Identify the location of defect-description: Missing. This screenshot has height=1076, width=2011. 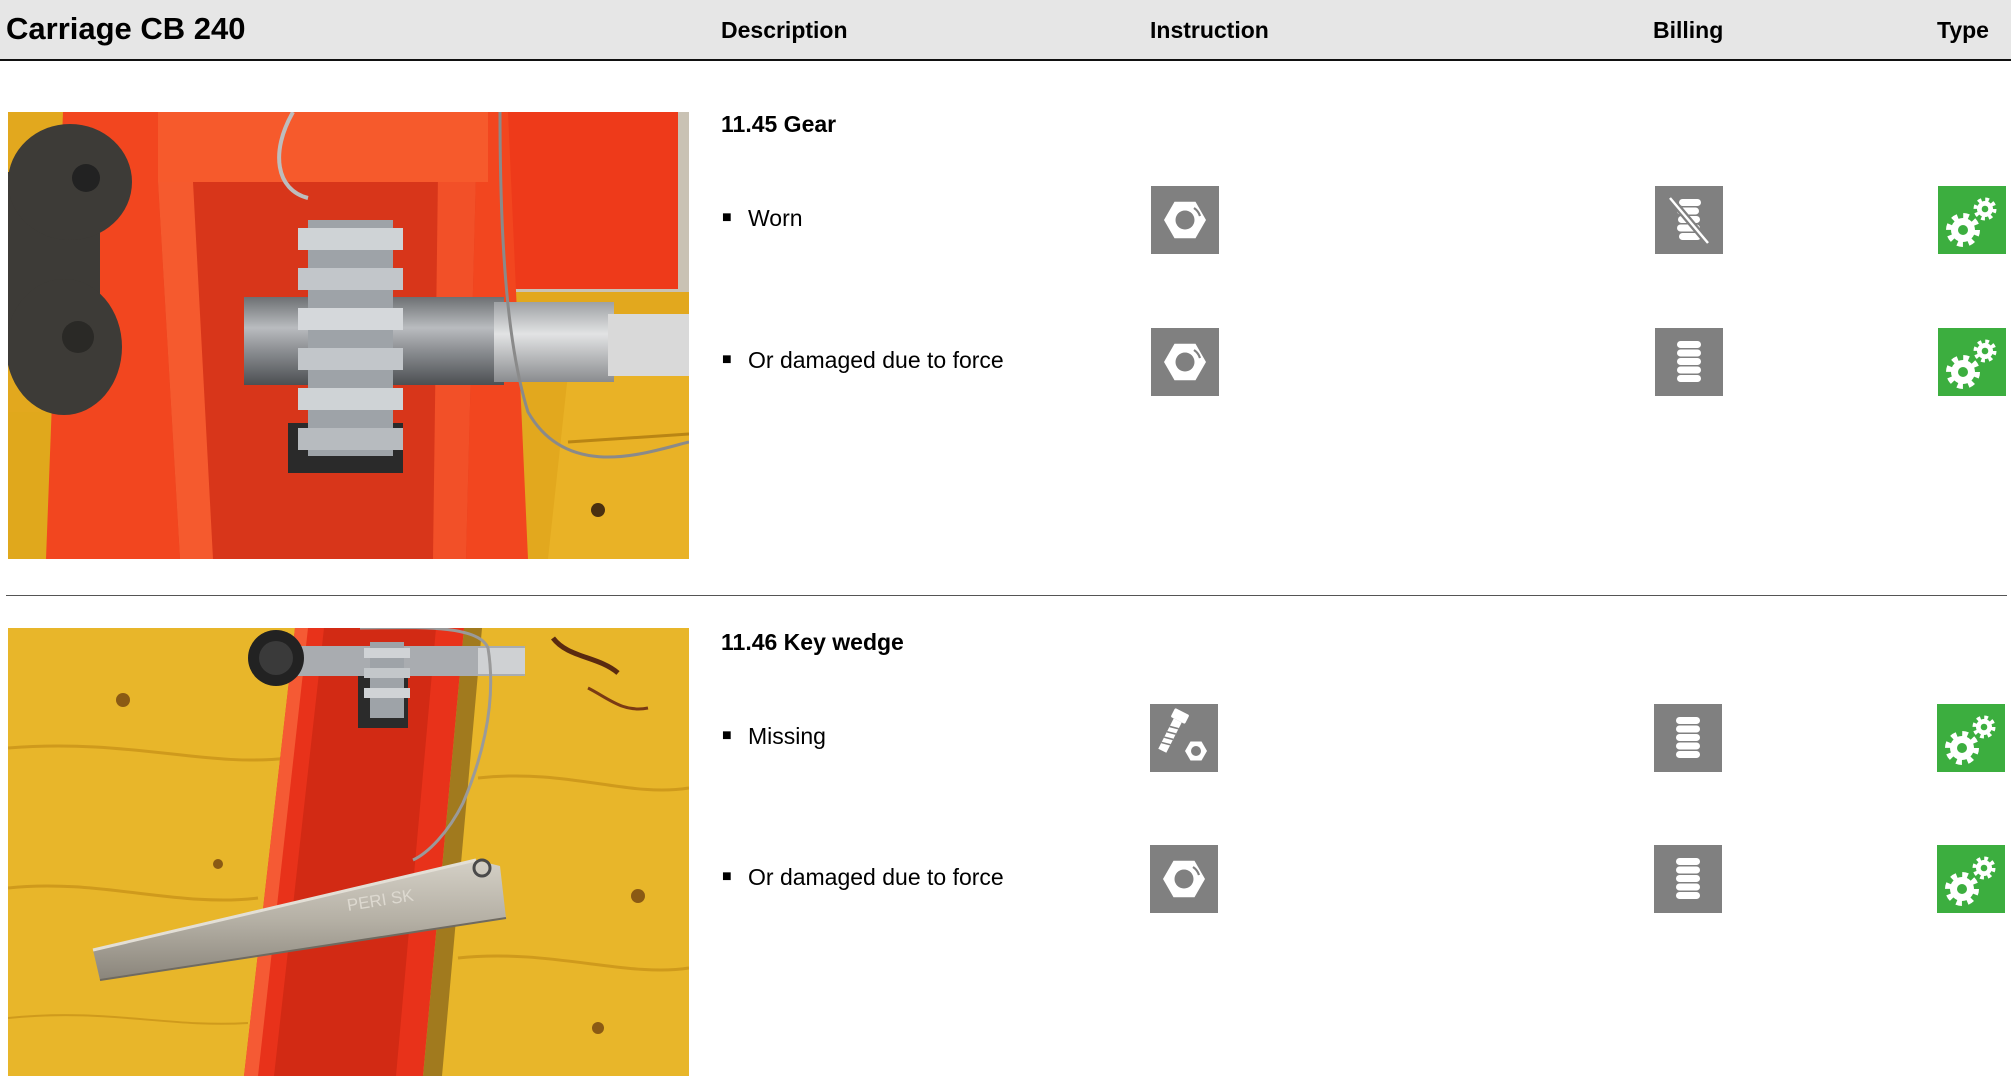
(787, 736).